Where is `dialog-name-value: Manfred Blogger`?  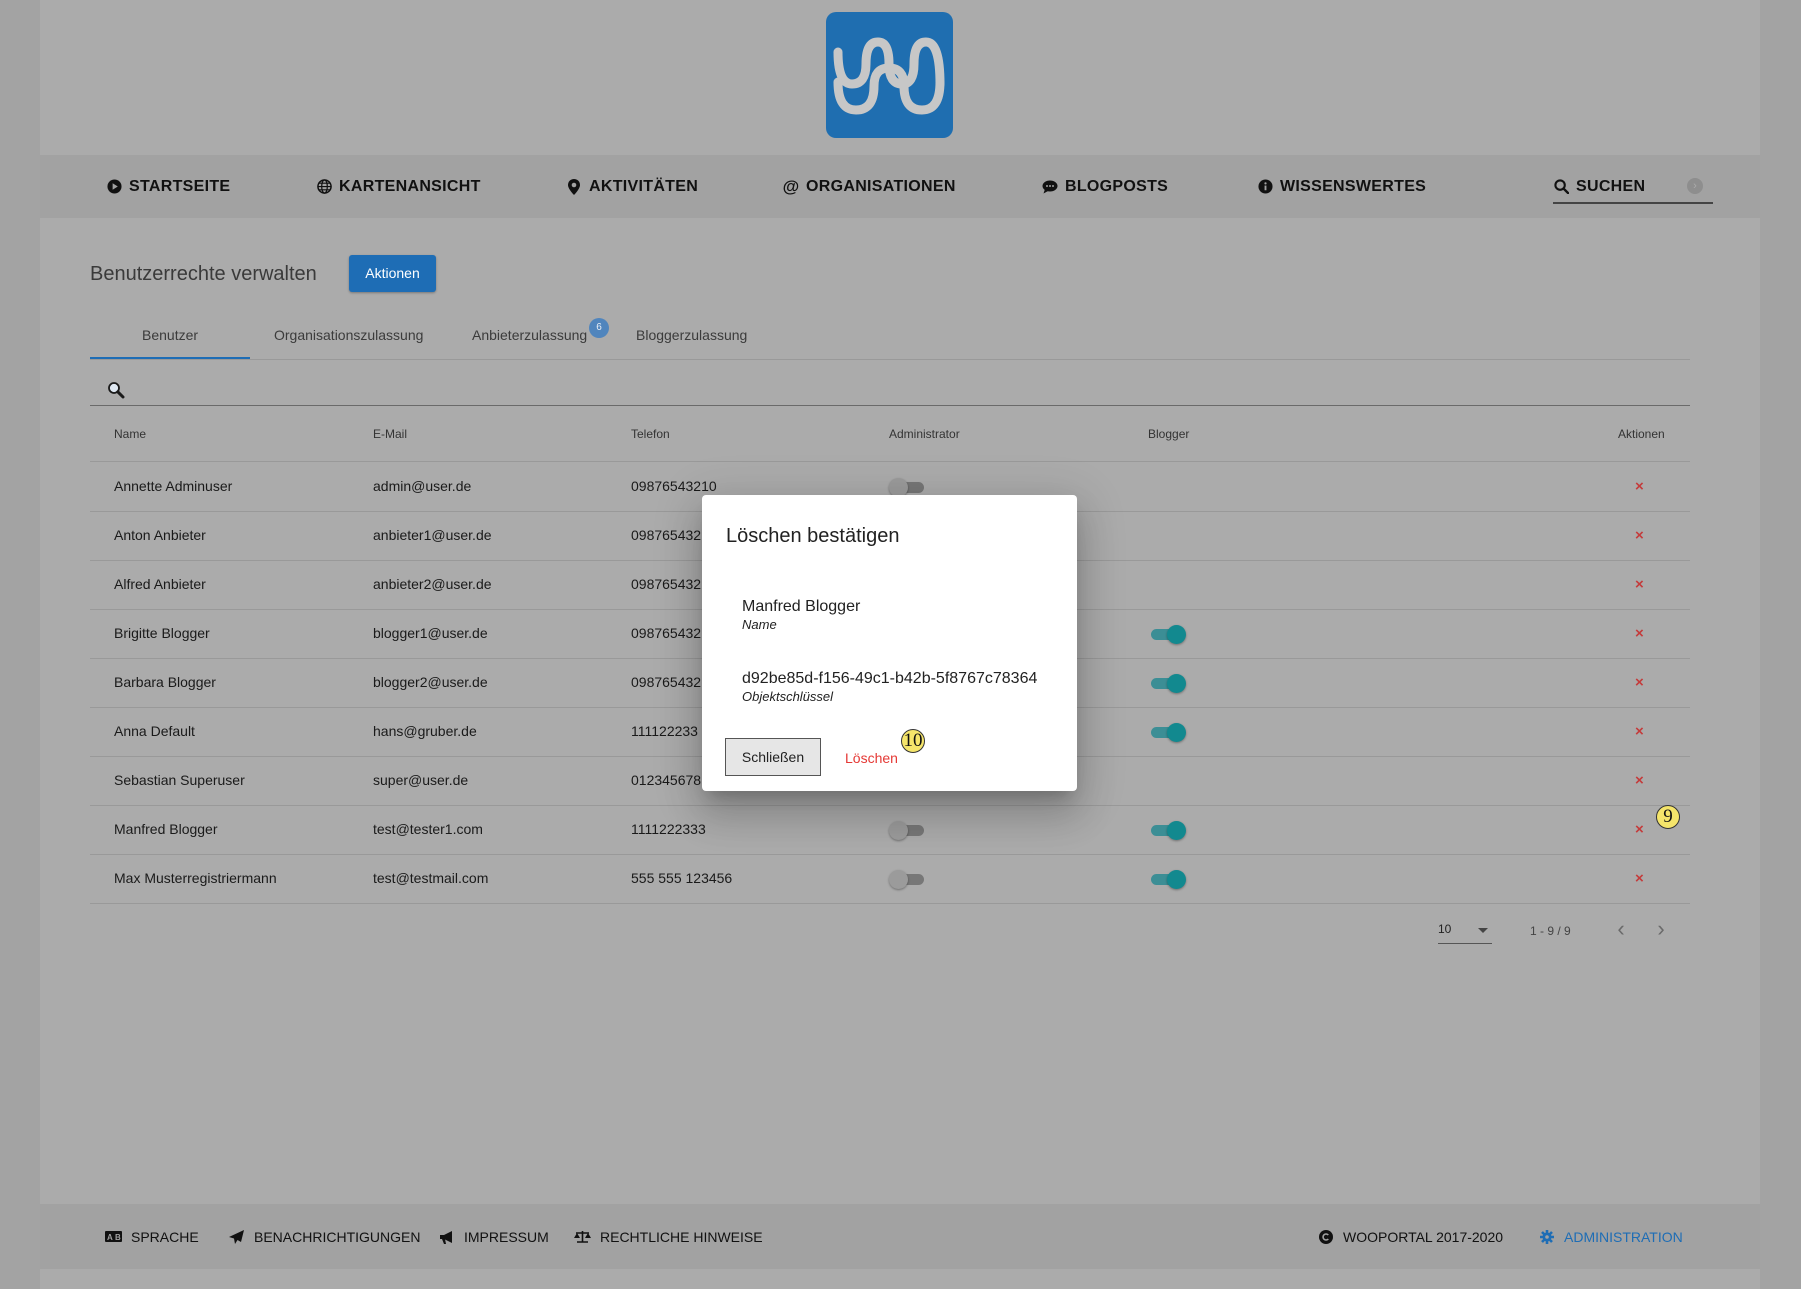 dialog-name-value: Manfred Blogger is located at coordinates (801, 606).